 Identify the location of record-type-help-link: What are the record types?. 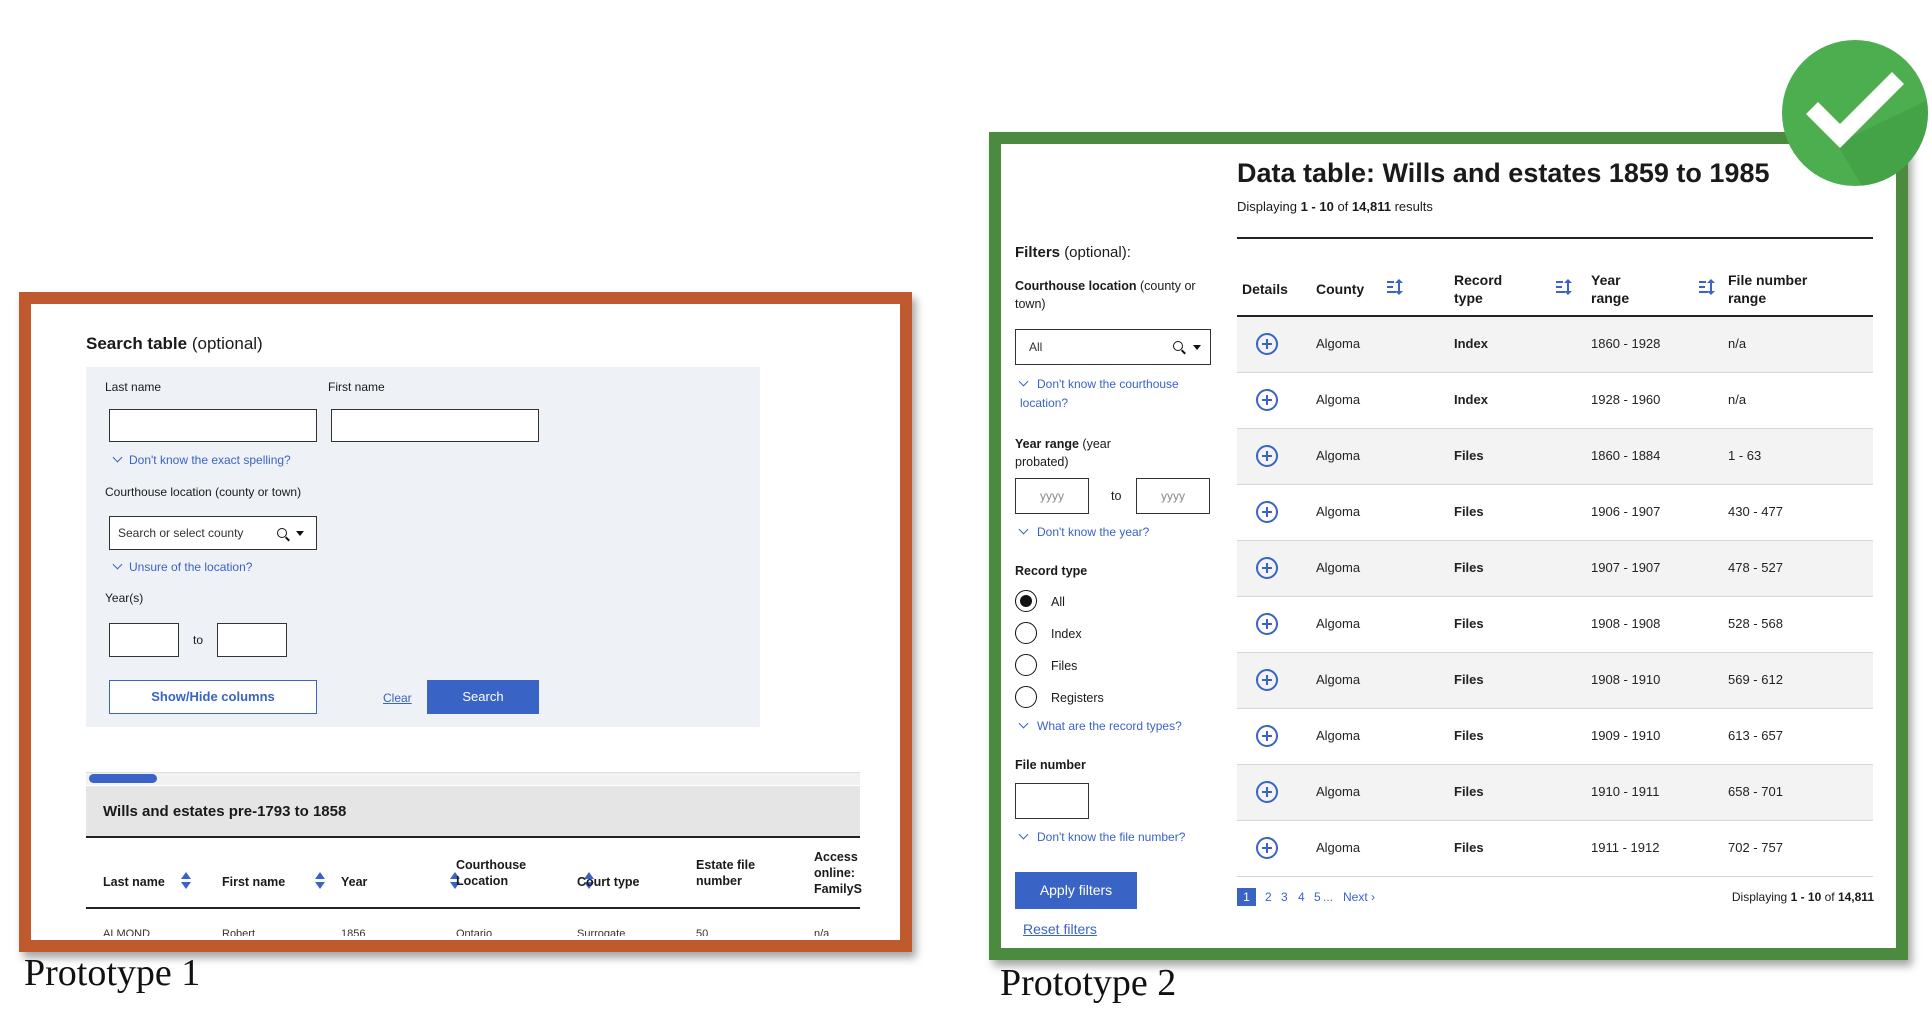
(1100, 725).